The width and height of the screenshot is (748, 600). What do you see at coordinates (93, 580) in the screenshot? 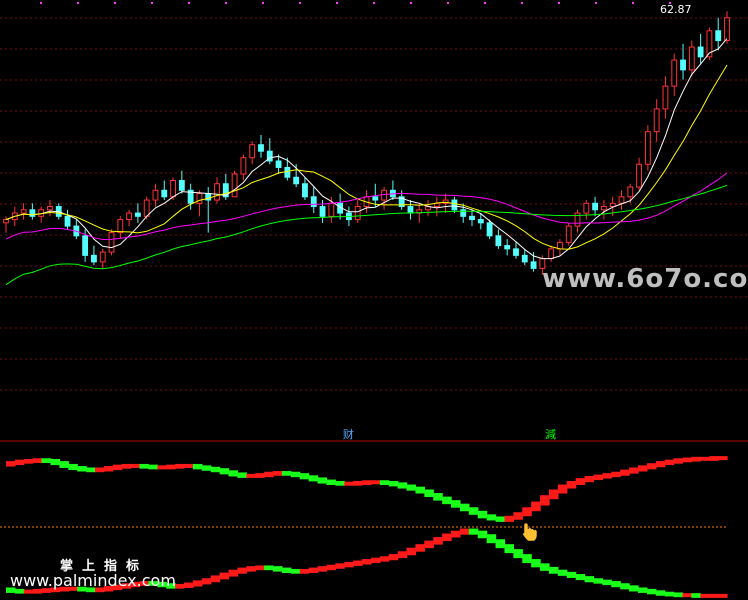
I see `site-url: www.palmindex.com` at bounding box center [93, 580].